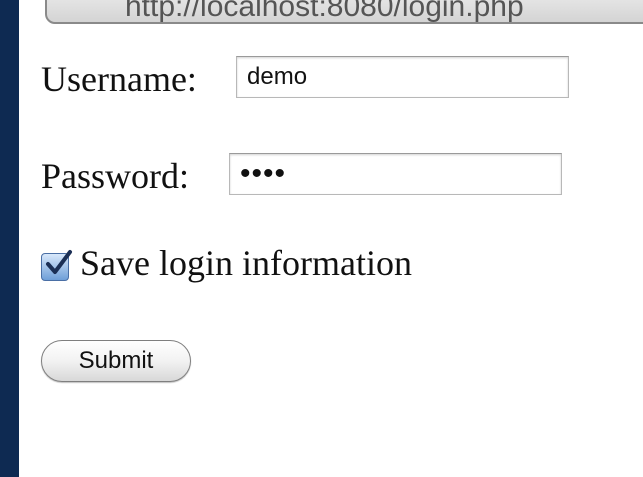 Image resolution: width=643 pixels, height=477 pixels. Describe the element at coordinates (246, 263) in the screenshot. I see `save-login-label: Save login information` at that location.